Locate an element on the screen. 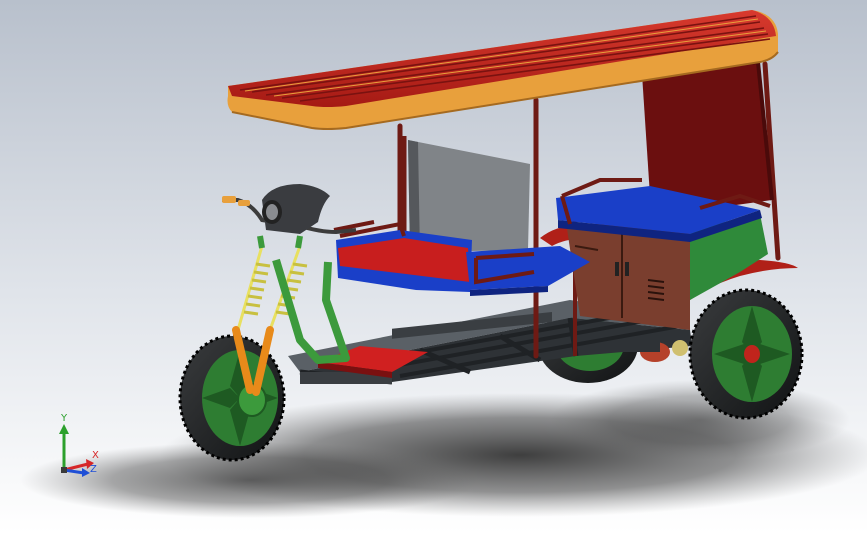 Image resolution: width=867 pixels, height=533 pixels. triad-x-label: X is located at coordinates (95, 455).